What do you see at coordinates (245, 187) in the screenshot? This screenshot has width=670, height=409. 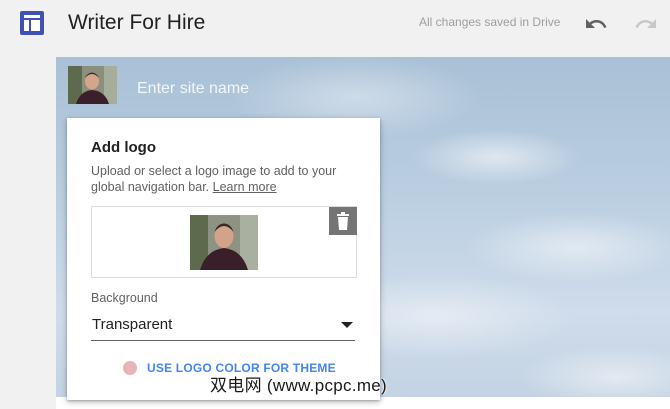 I see `learn-more-link: Learn more` at bounding box center [245, 187].